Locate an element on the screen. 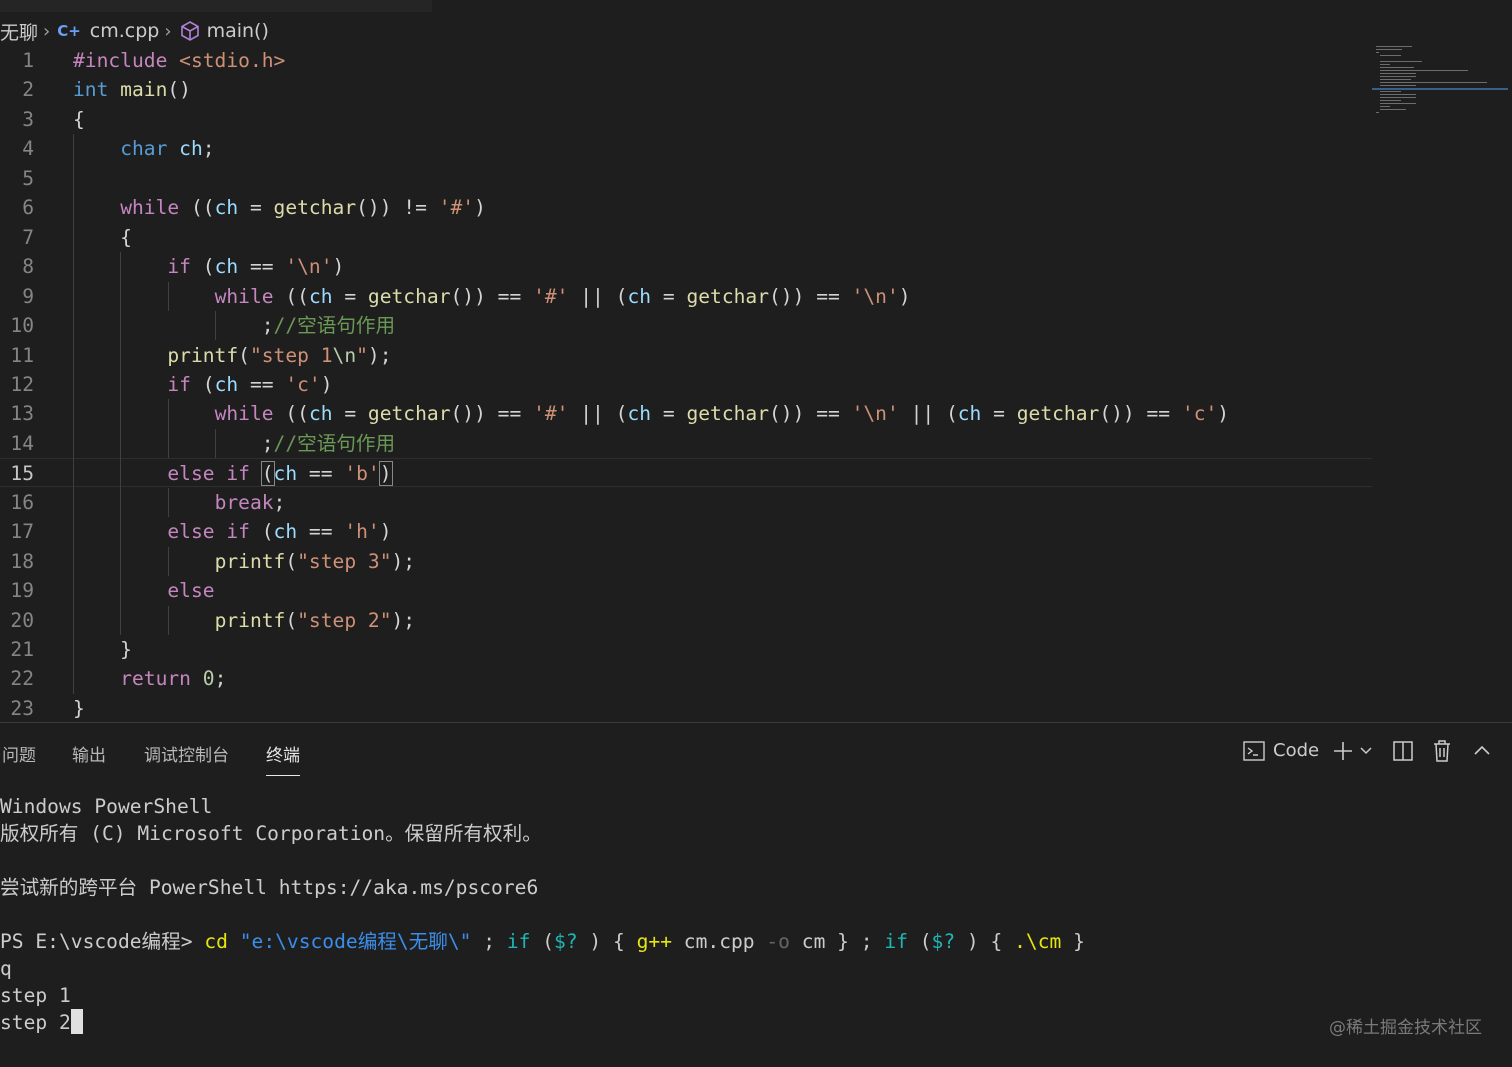  code-token: else if is located at coordinates (208, 474).